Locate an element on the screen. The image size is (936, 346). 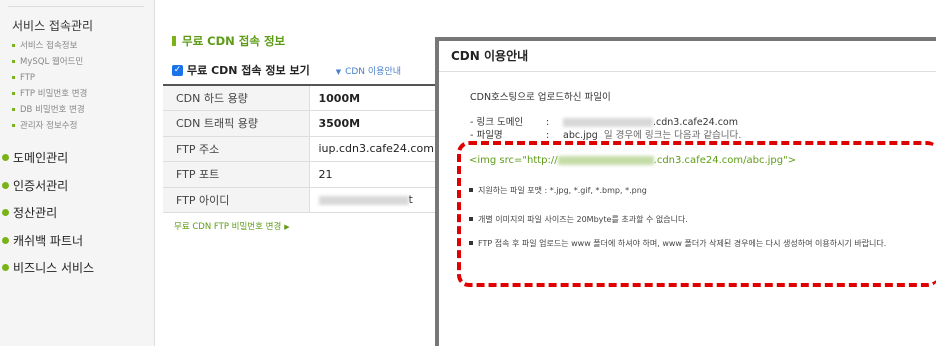
row-value: 21 is located at coordinates (379, 174).